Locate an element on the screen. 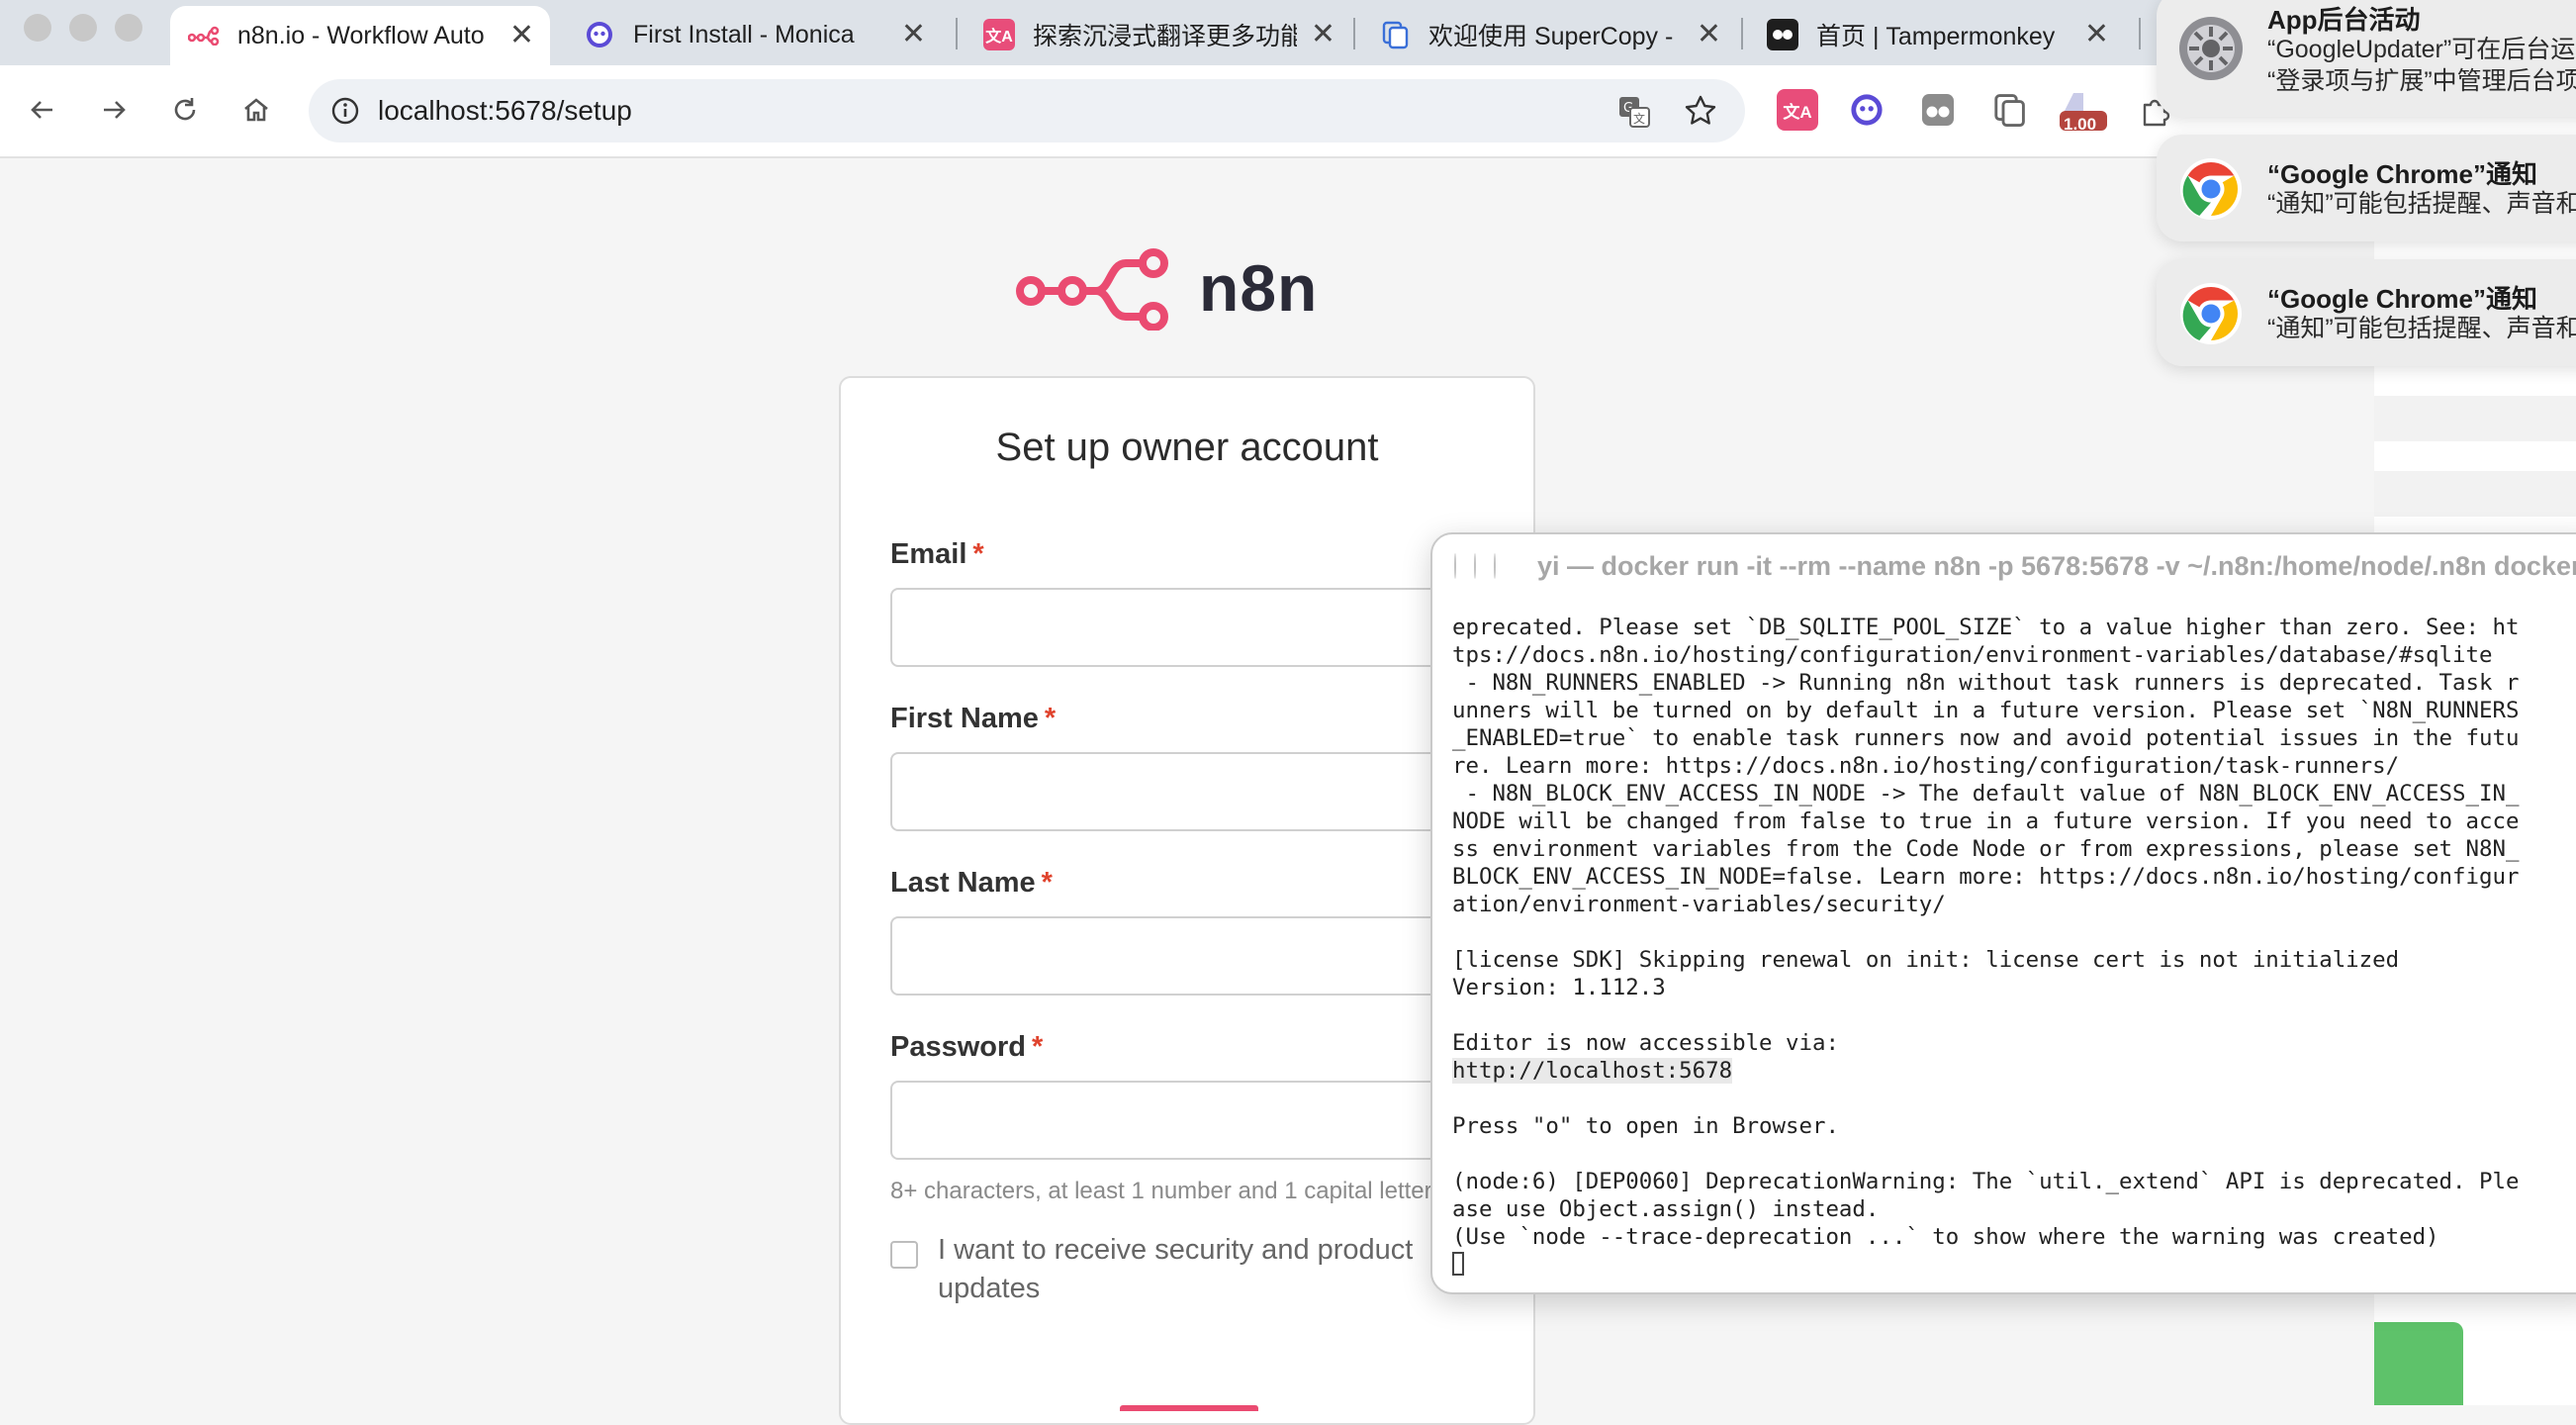 Image resolution: width=2576 pixels, height=1425 pixels. translate-icon: G文 is located at coordinates (1634, 112).